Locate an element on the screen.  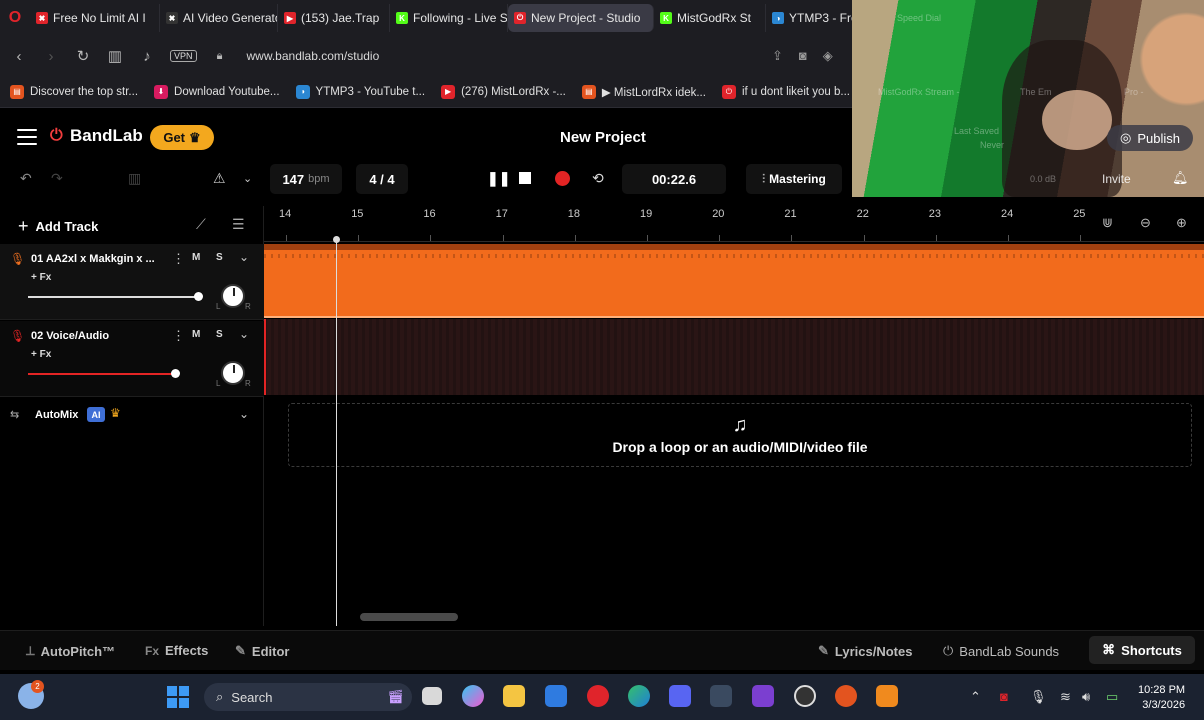
browser-tab: K MistGodRx St is located at coordinates (710, 18).